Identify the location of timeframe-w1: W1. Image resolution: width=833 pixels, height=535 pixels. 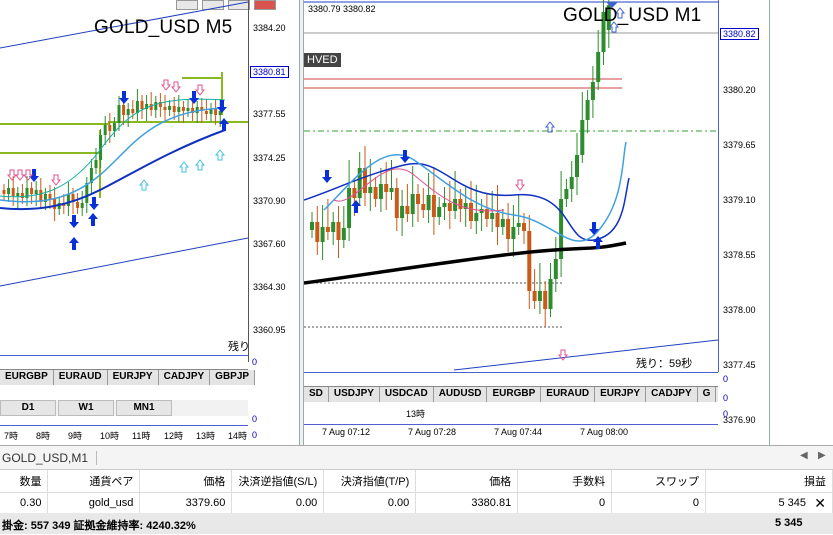
(86, 408).